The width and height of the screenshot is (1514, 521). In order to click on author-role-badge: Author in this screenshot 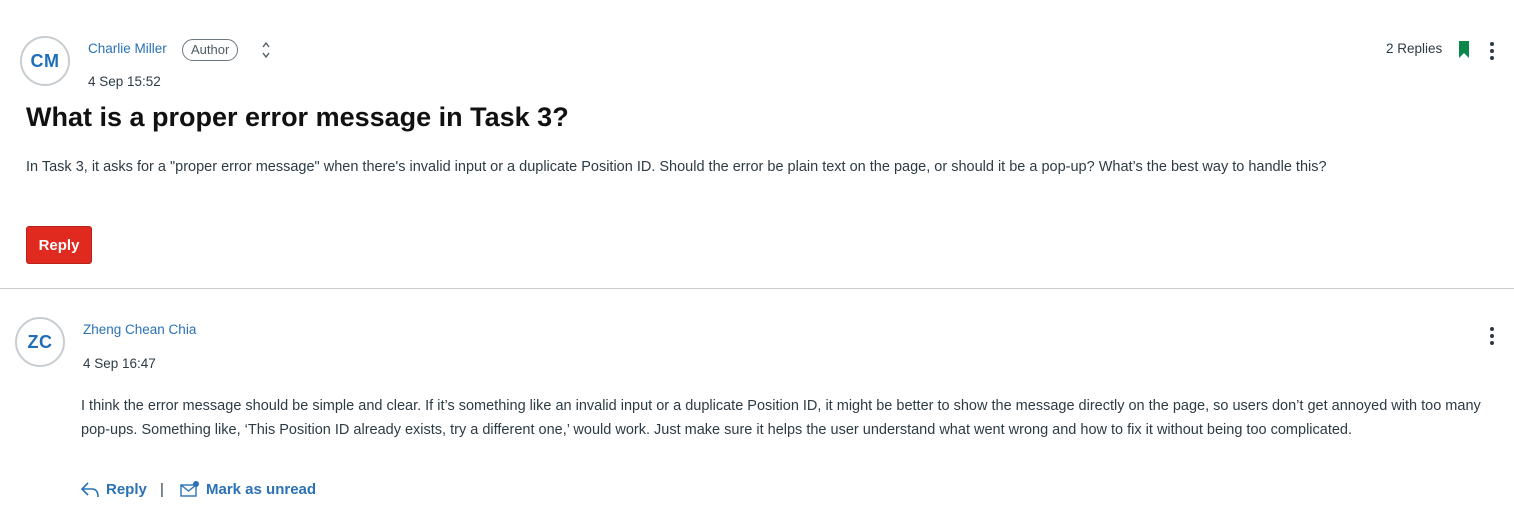, I will do `click(210, 50)`.